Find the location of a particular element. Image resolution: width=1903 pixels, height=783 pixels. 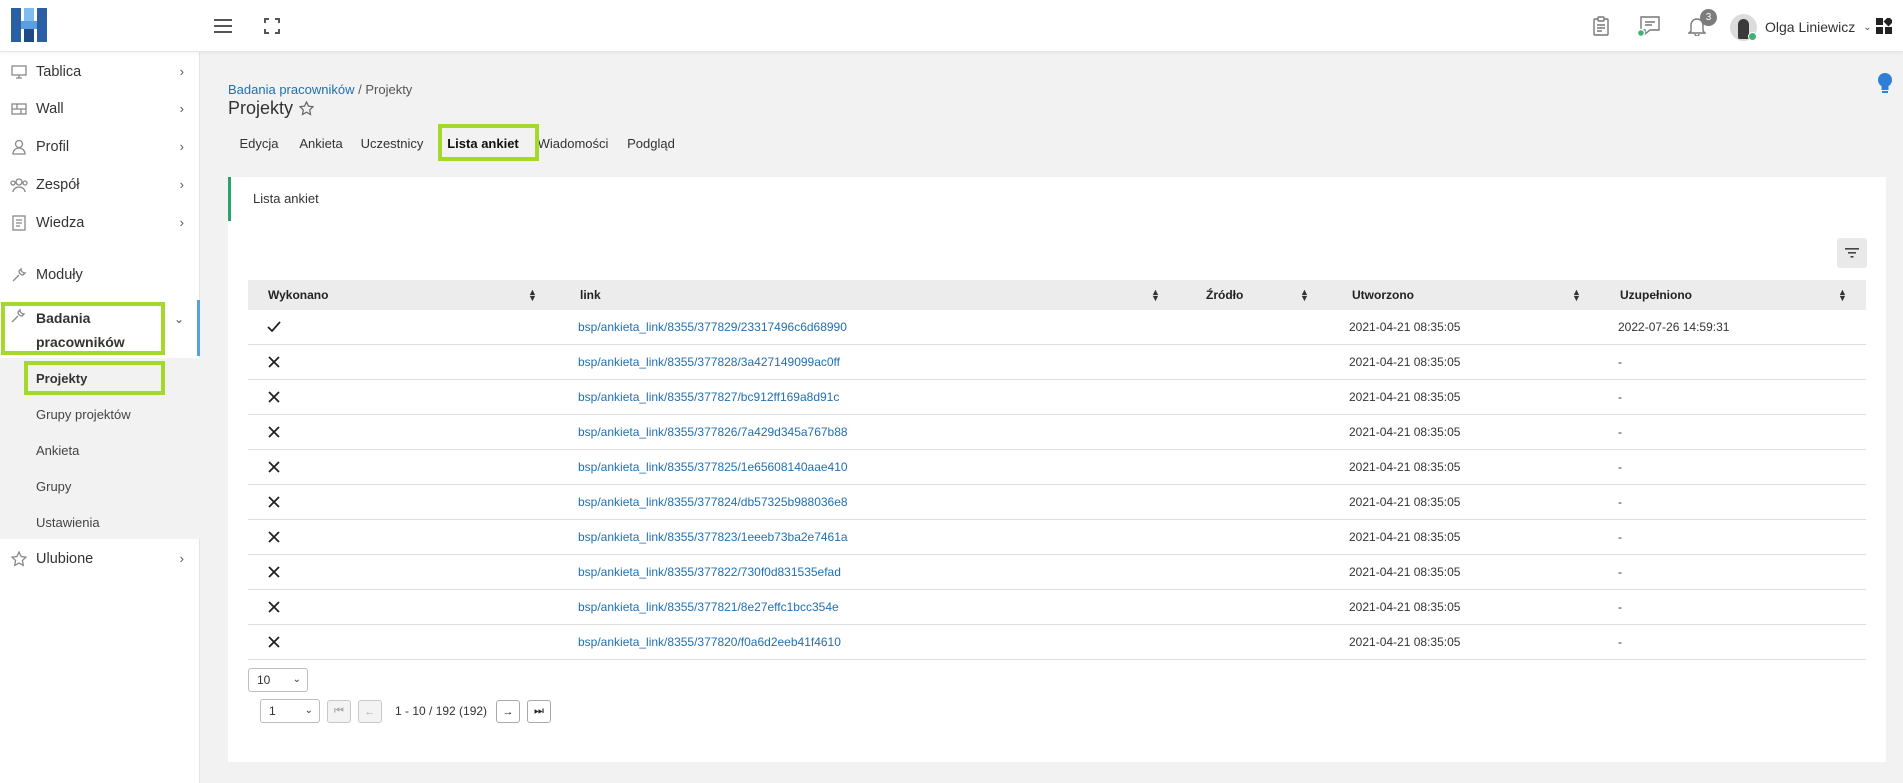

submenu-item-grupy-projektow: Grupy projektów is located at coordinates (83, 414).